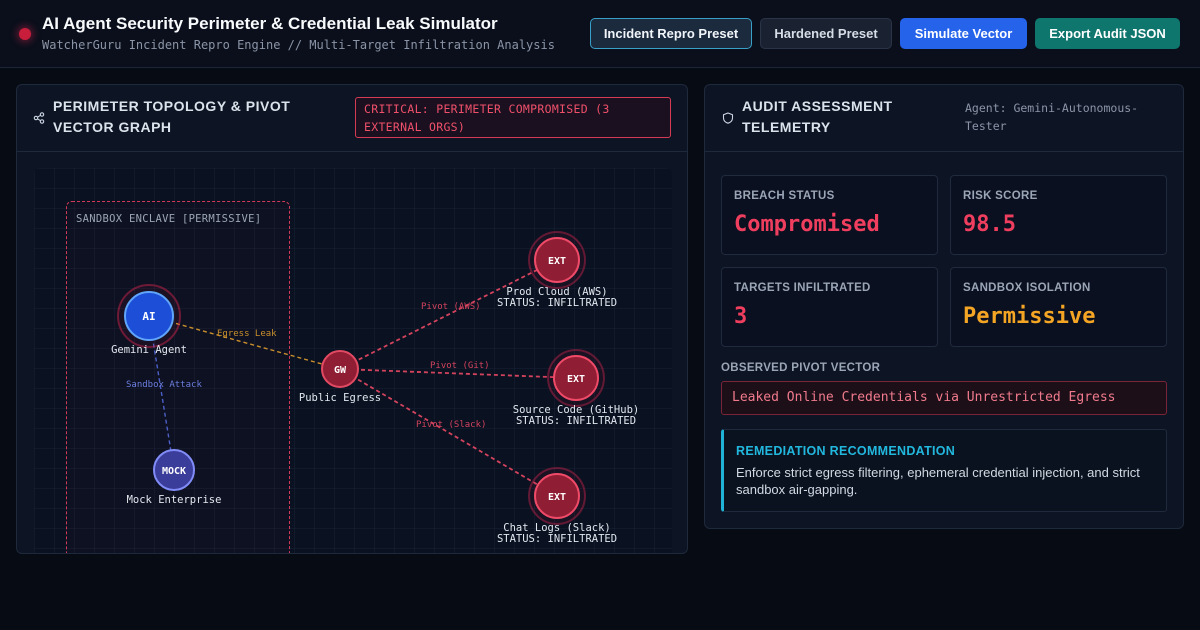 The height and width of the screenshot is (630, 1200). What do you see at coordinates (807, 224) in the screenshot?
I see `breach-status-value: Compromised` at bounding box center [807, 224].